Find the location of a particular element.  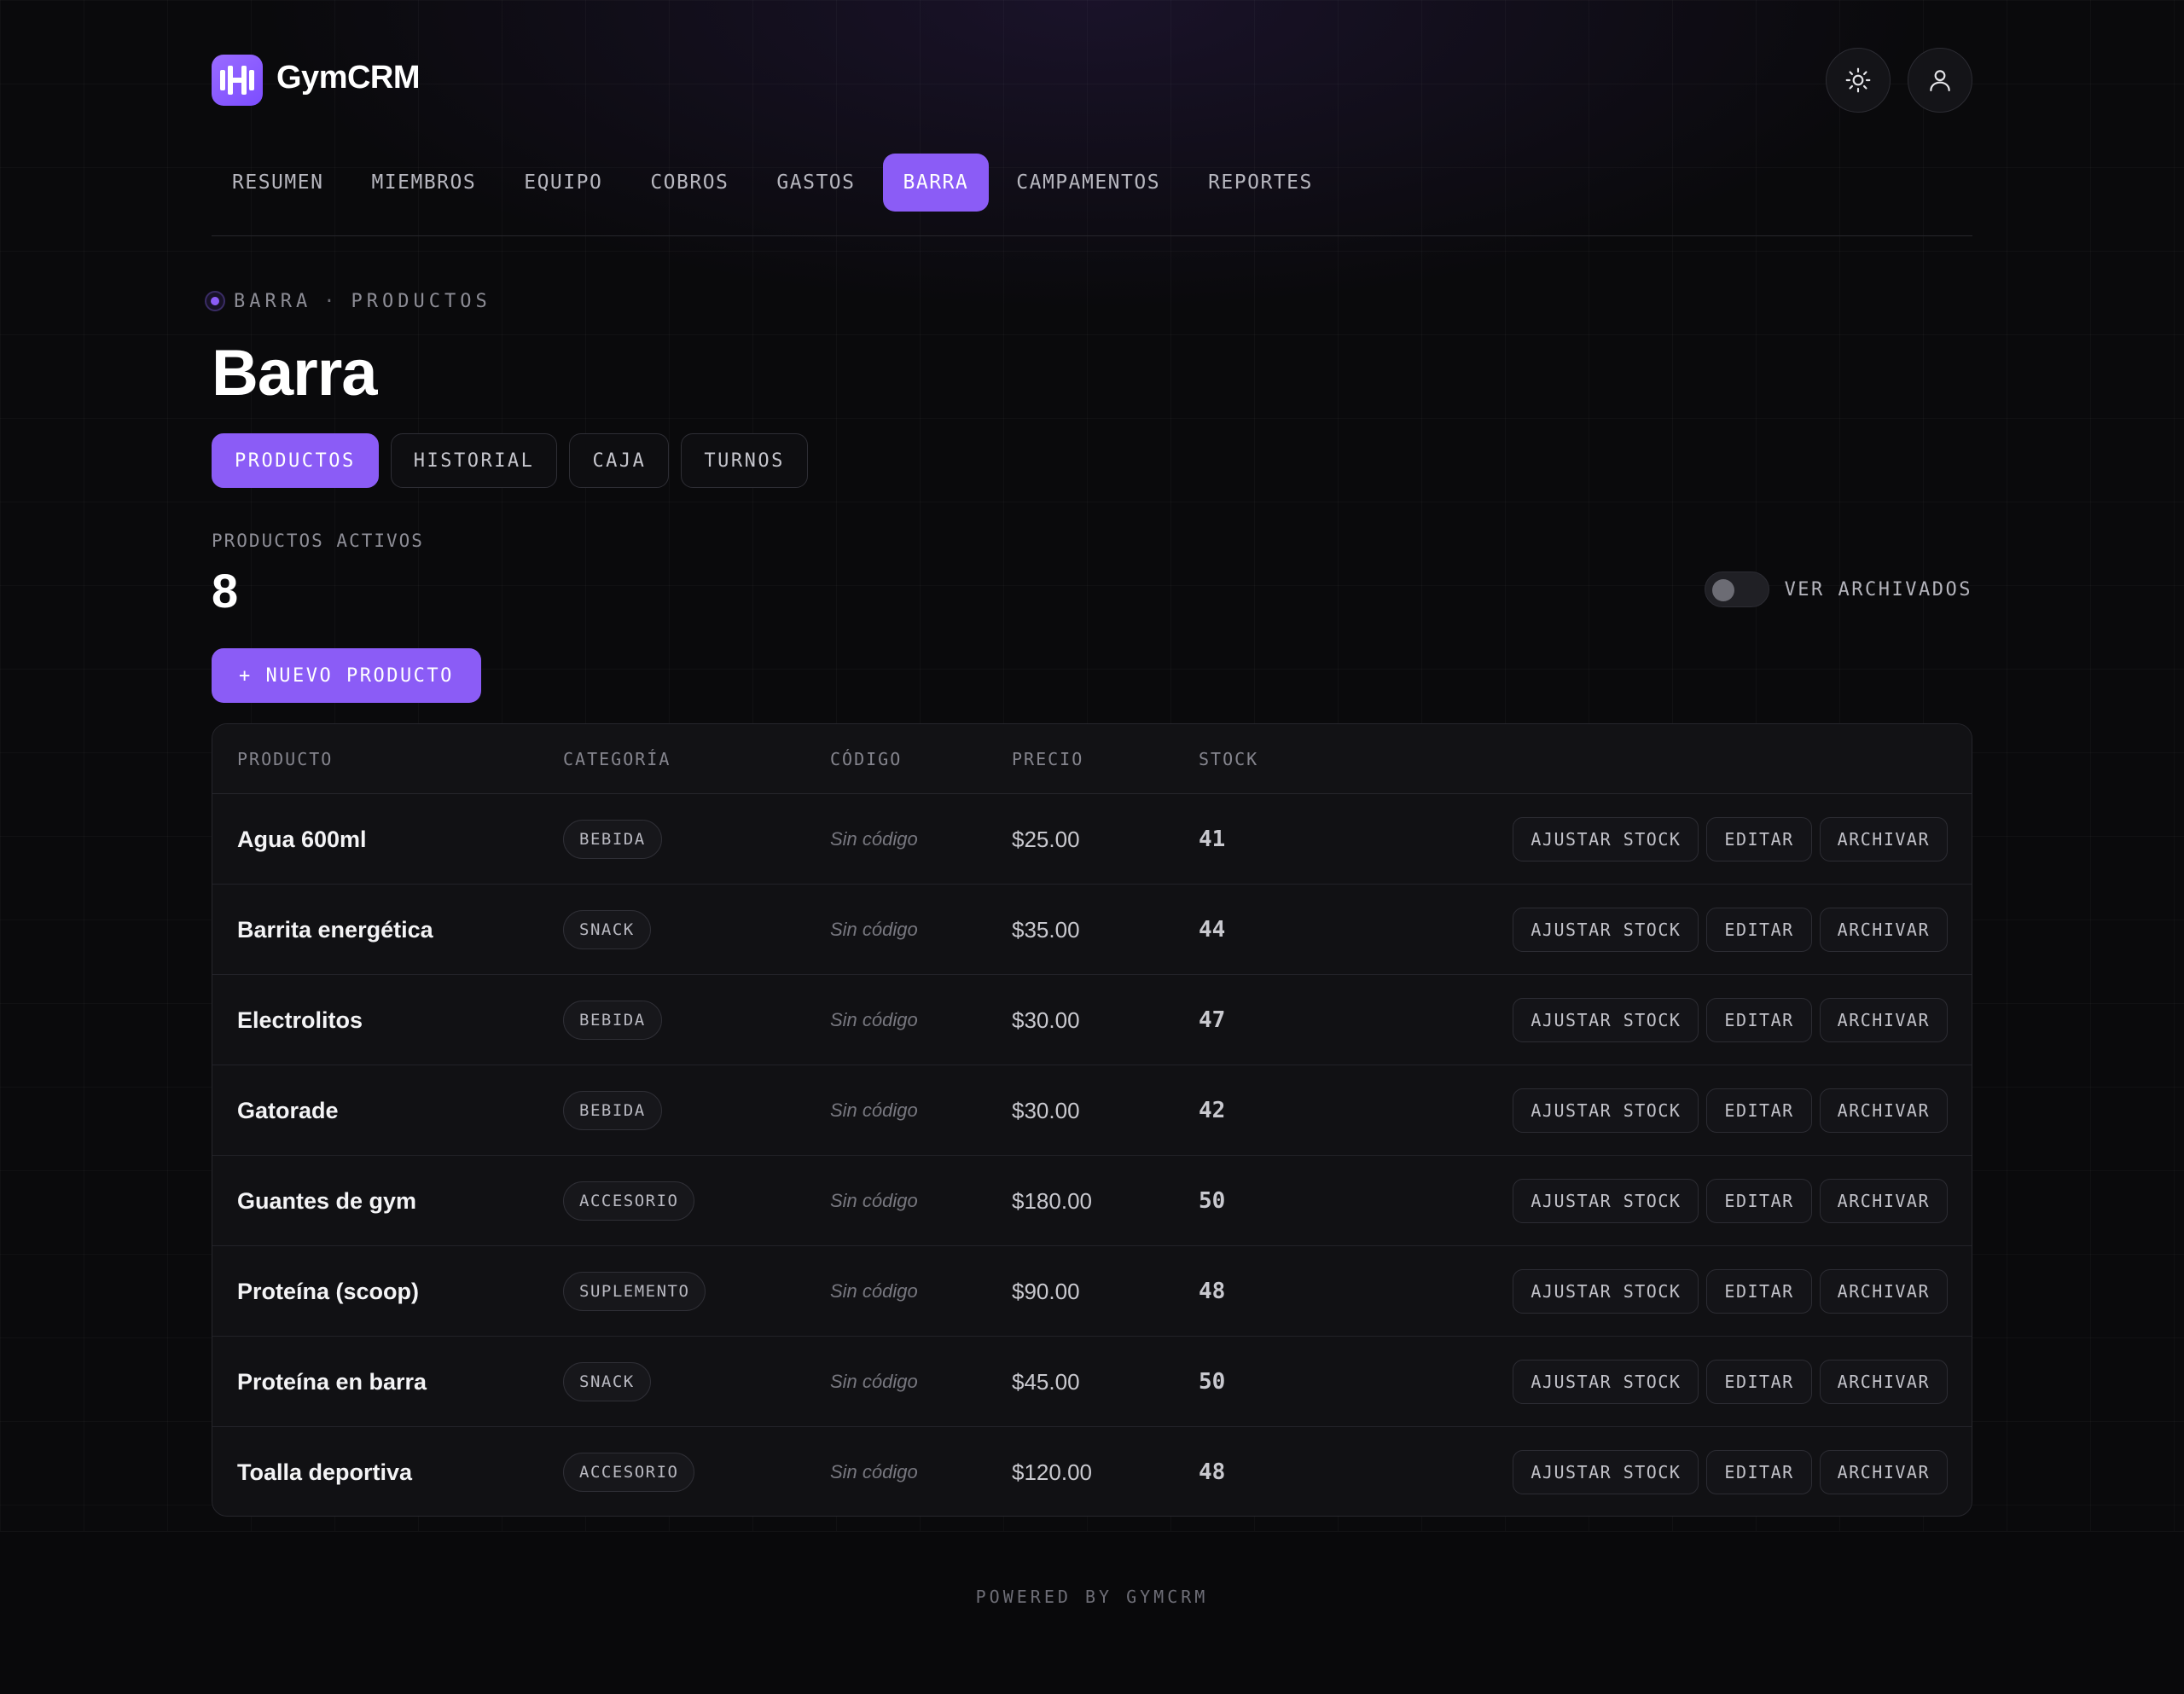

product-name: Toalla deportiva is located at coordinates (325, 1472).